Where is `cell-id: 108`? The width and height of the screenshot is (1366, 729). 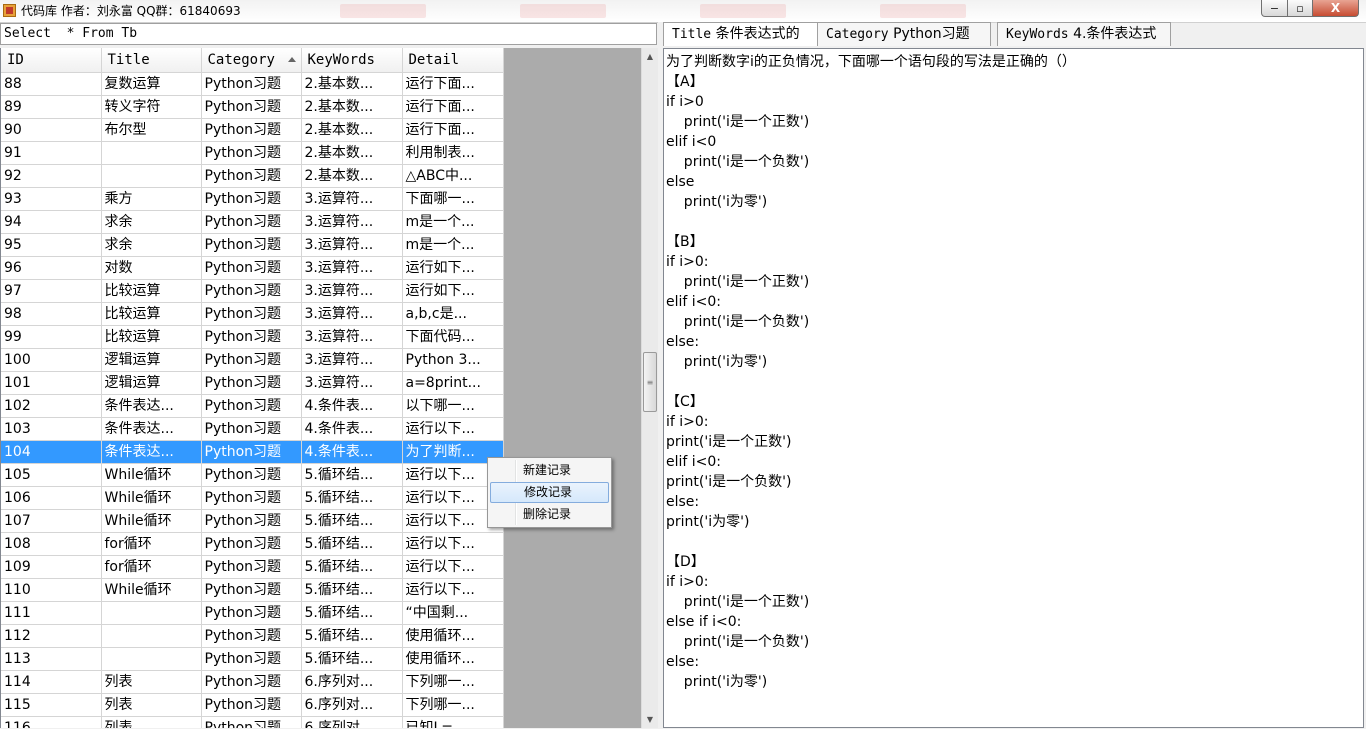
cell-id: 108 is located at coordinates (51, 544).